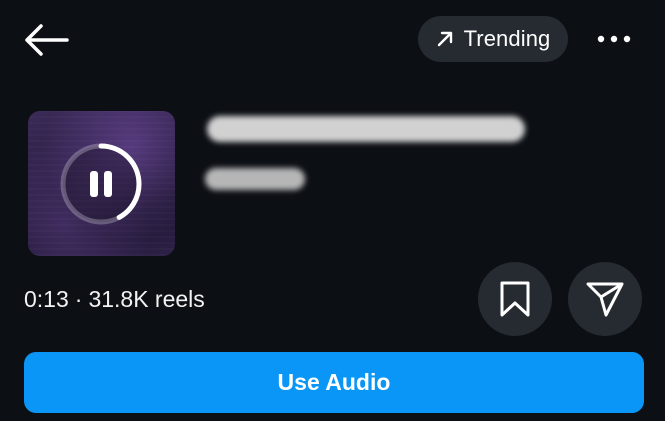  I want to click on reels-count: 31.8K reels, so click(146, 299).